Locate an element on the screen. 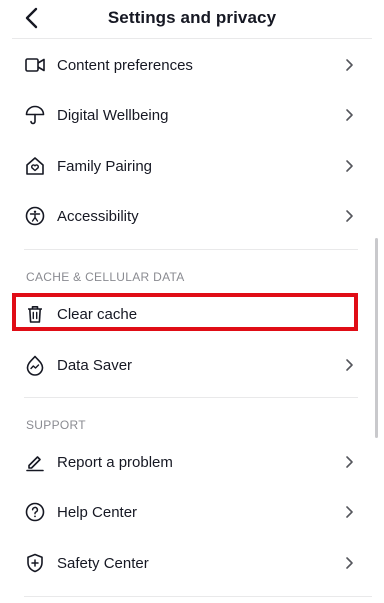 The image size is (384, 603). settings-item-label: Family Pairing is located at coordinates (105, 166).